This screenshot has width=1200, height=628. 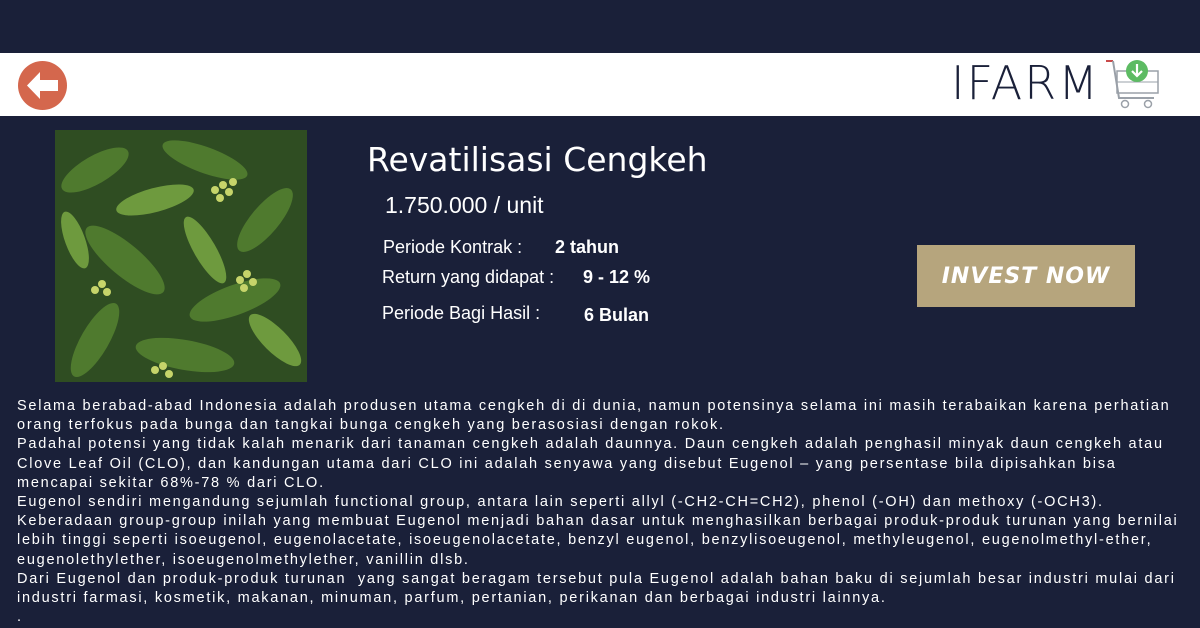 What do you see at coordinates (453, 247) in the screenshot?
I see `contract-period-label: Periode Kontrak :` at bounding box center [453, 247].